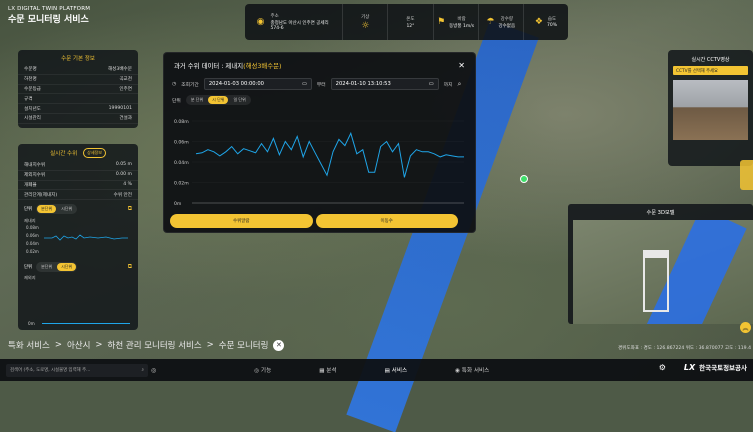 This screenshot has width=753, height=432. Describe the element at coordinates (538, 21) in the screenshot. I see `droplet-icon: ❖` at that location.